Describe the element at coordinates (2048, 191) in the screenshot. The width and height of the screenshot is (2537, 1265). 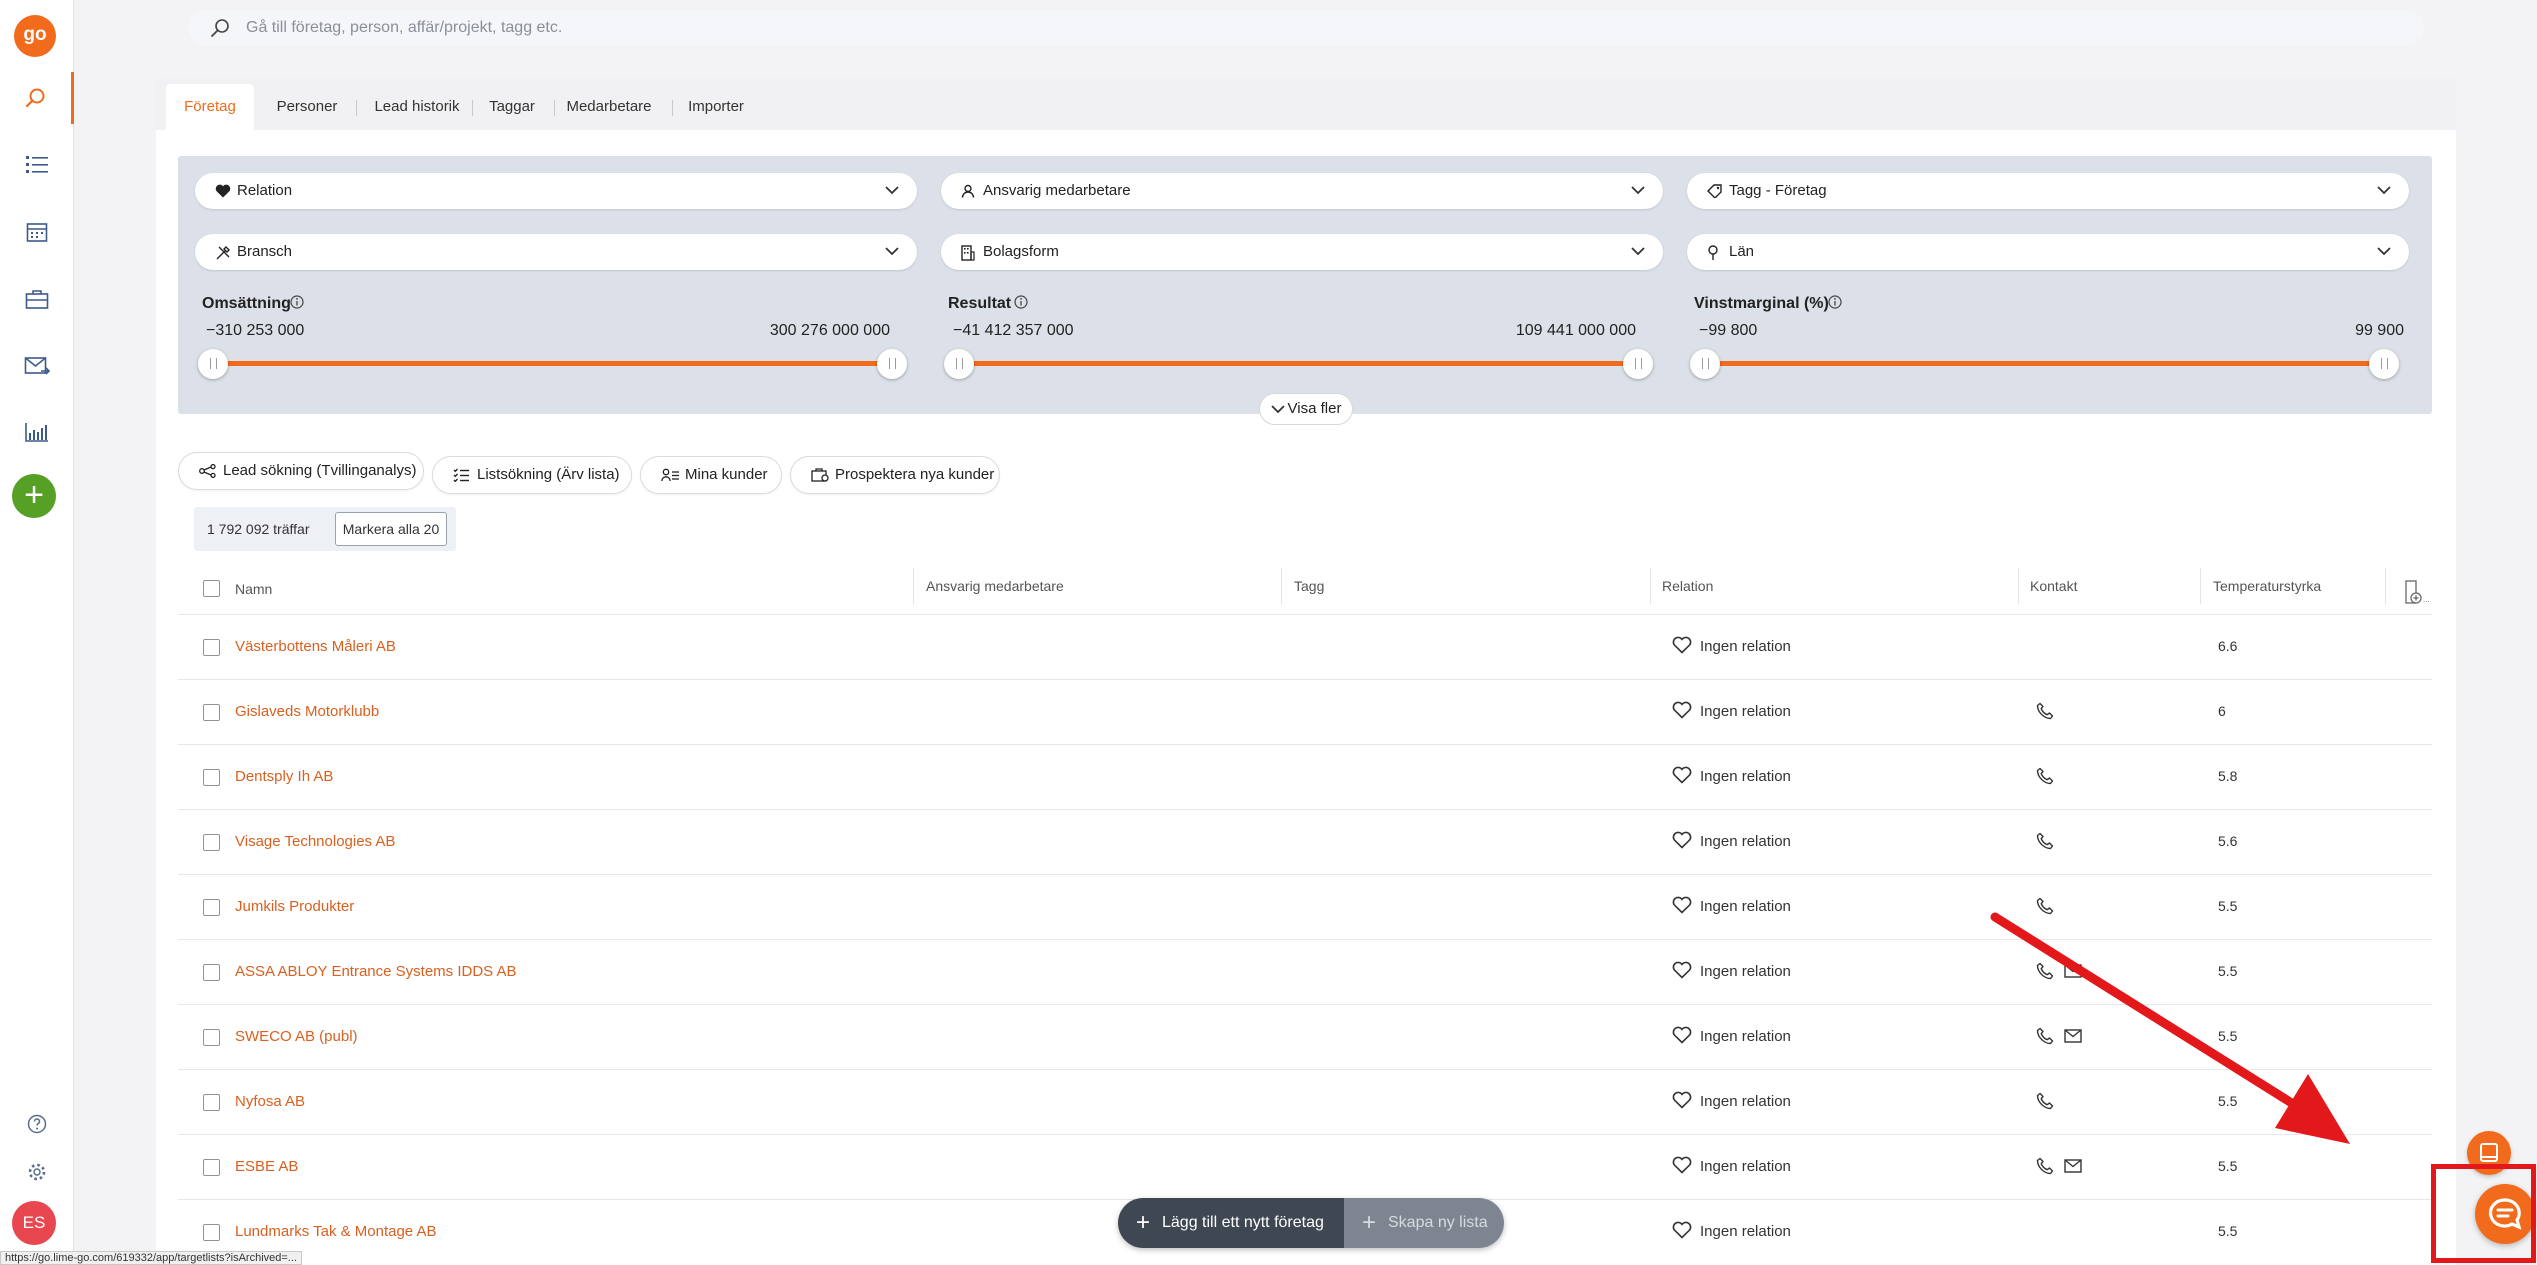
I see `tagg-dropdown: Tagg - Företag` at that location.